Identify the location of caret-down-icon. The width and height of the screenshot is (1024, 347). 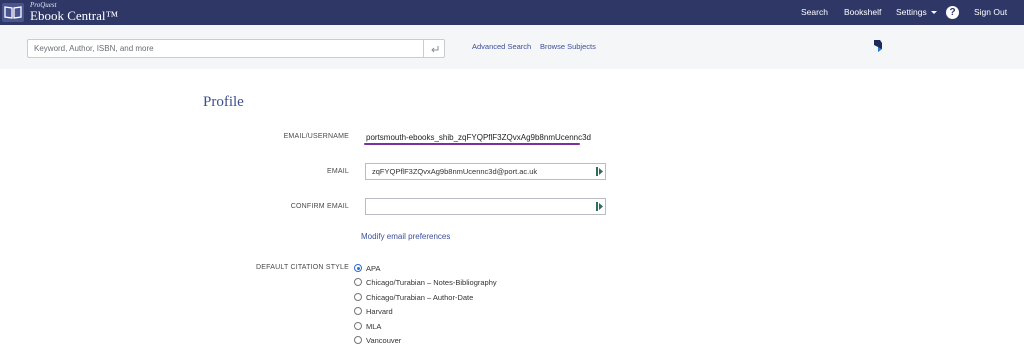
(933, 13).